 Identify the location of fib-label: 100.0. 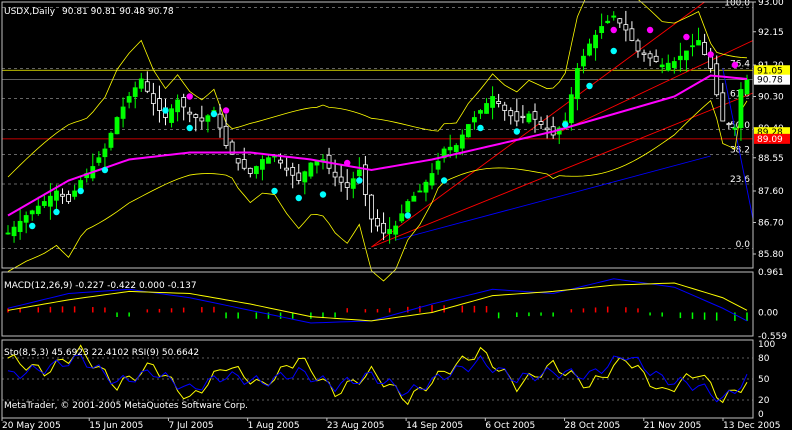
(737, 4).